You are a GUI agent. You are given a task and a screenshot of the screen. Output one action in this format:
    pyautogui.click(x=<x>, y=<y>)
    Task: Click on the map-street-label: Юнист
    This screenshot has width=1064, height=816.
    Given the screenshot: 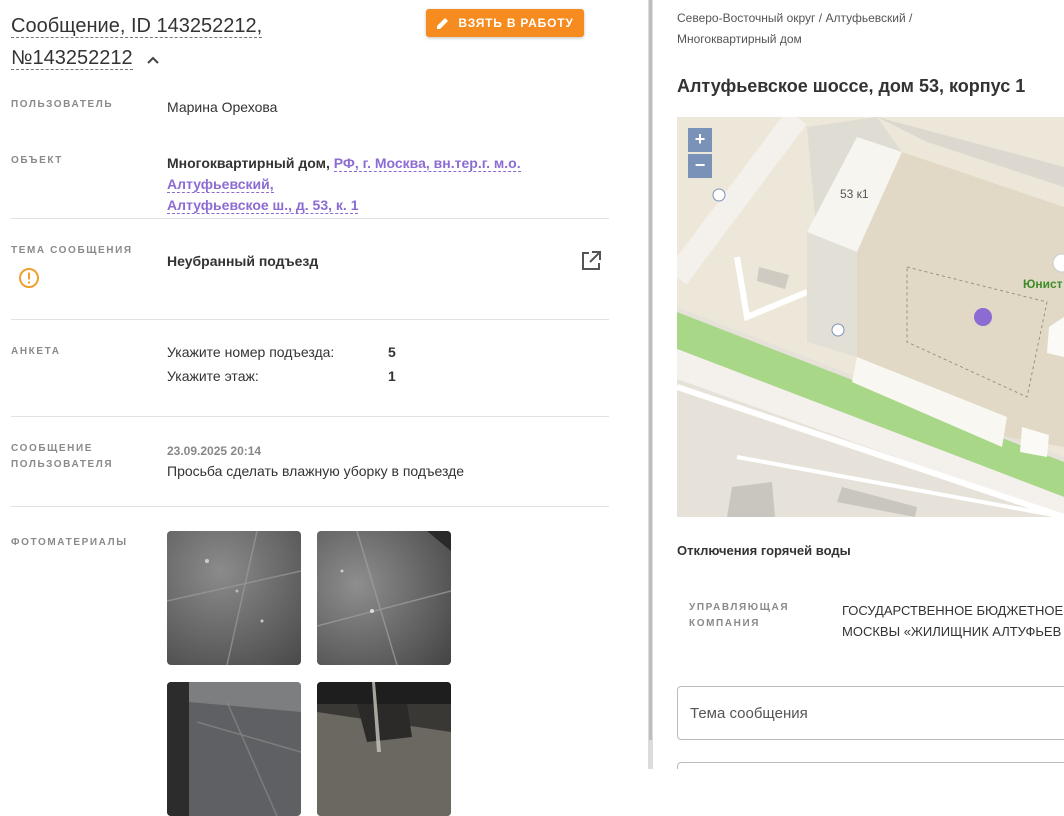 What is the action you would take?
    pyautogui.click(x=1043, y=284)
    